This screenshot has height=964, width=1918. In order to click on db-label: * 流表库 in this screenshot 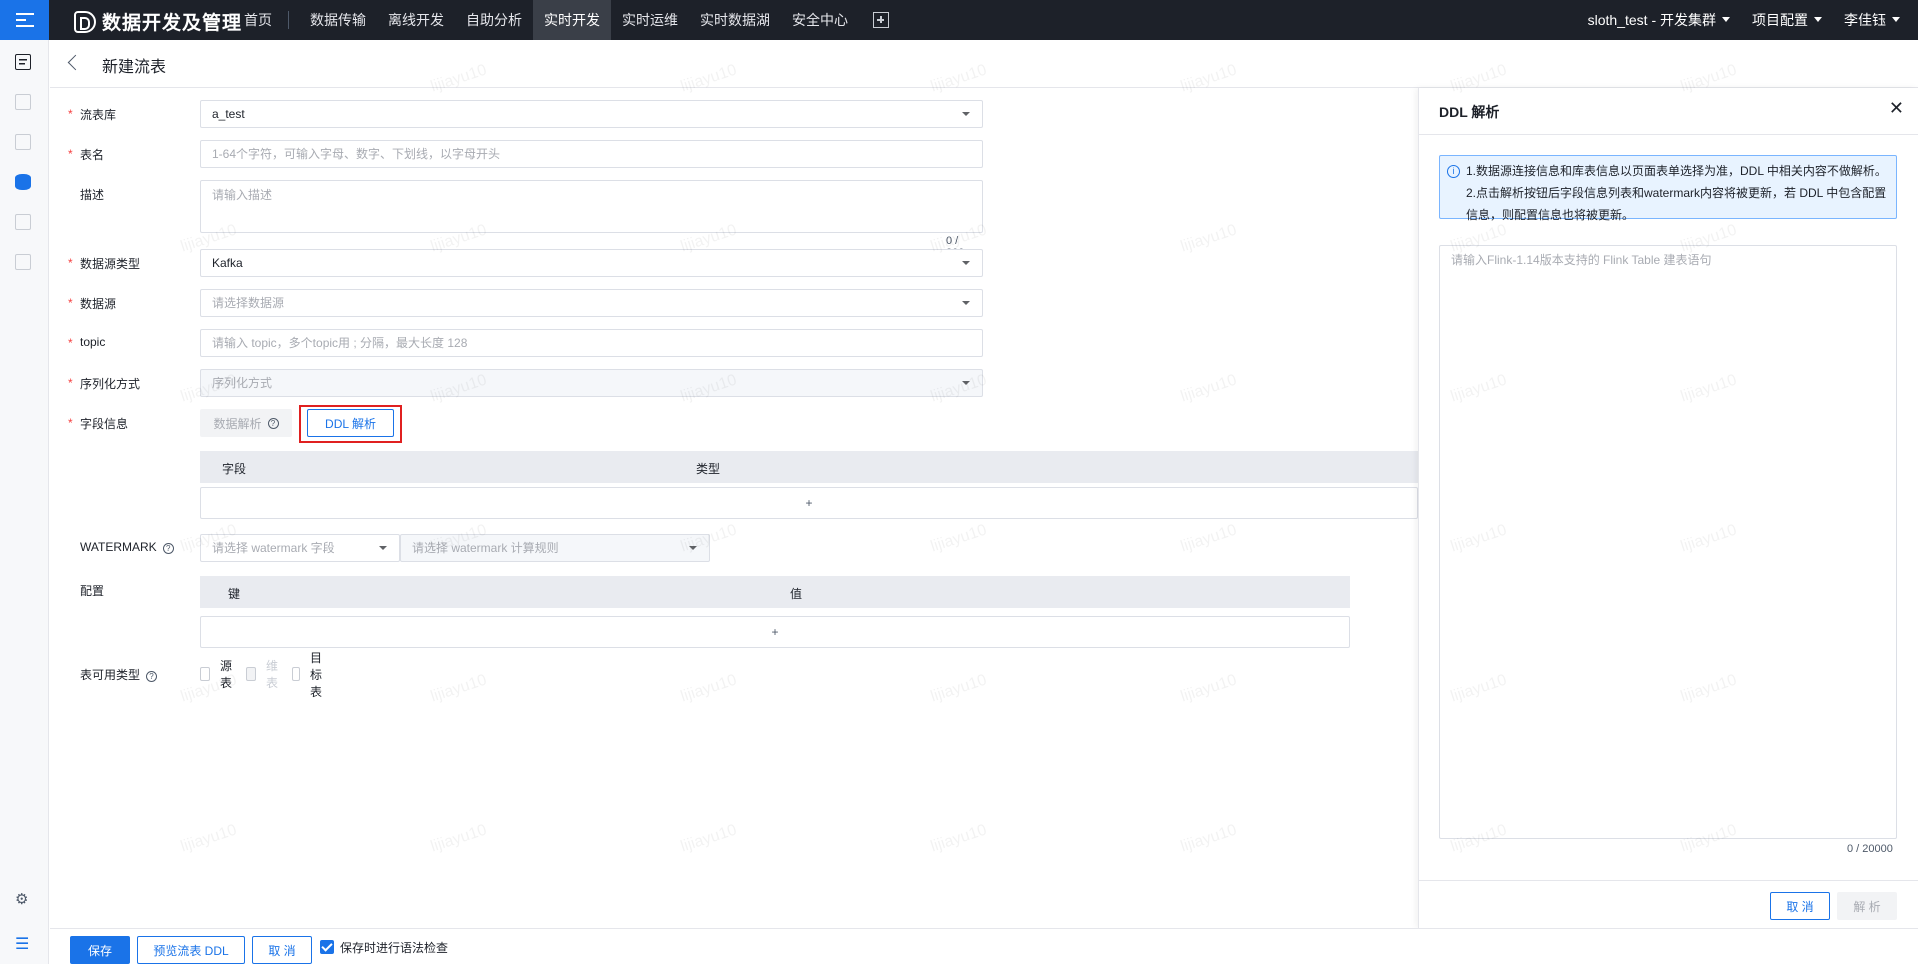, I will do `click(92, 114)`.